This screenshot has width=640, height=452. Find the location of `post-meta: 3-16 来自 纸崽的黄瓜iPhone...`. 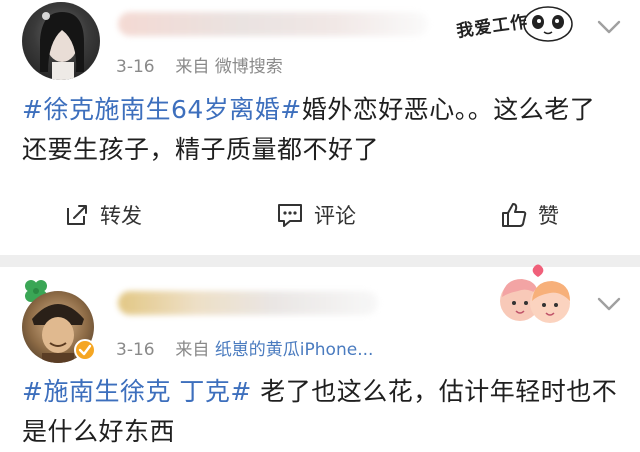

post-meta: 3-16 来自 纸崽的黄瓜iPhone... is located at coordinates (244, 347).